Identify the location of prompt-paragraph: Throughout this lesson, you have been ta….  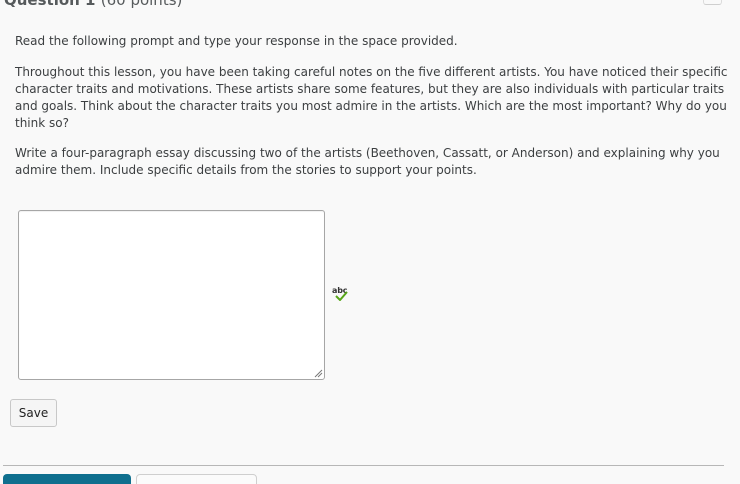
(371, 97).